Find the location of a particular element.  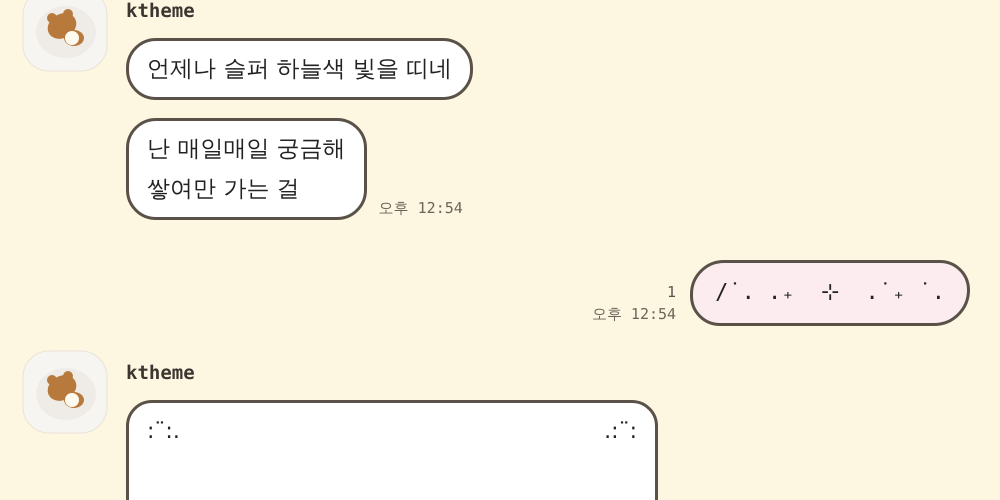

message-bubble: /˙. .₊ ⊹ .˙₊ ˙. is located at coordinates (830, 293).